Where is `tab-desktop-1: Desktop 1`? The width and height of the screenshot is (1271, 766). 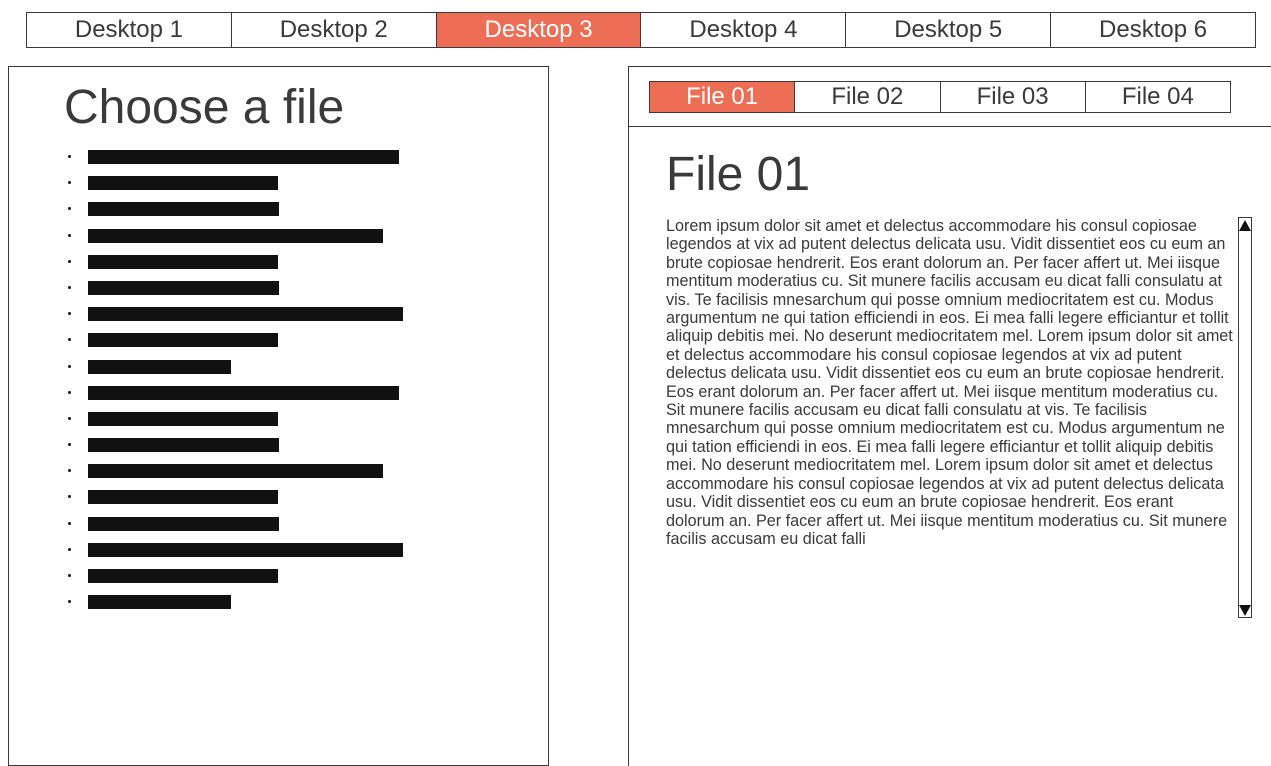 tab-desktop-1: Desktop 1 is located at coordinates (129, 30).